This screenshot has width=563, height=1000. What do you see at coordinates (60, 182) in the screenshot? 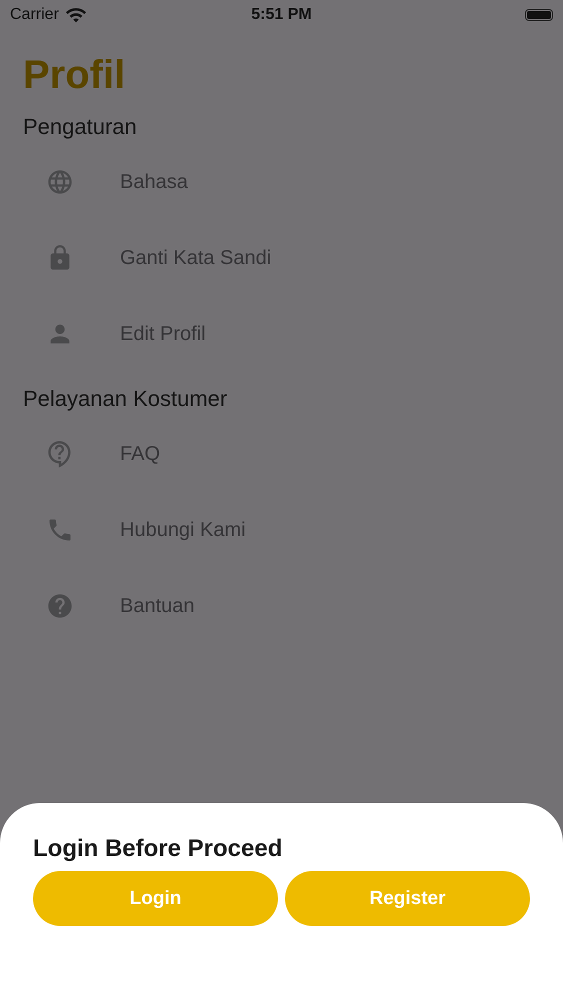
I see `globe-icon` at bounding box center [60, 182].